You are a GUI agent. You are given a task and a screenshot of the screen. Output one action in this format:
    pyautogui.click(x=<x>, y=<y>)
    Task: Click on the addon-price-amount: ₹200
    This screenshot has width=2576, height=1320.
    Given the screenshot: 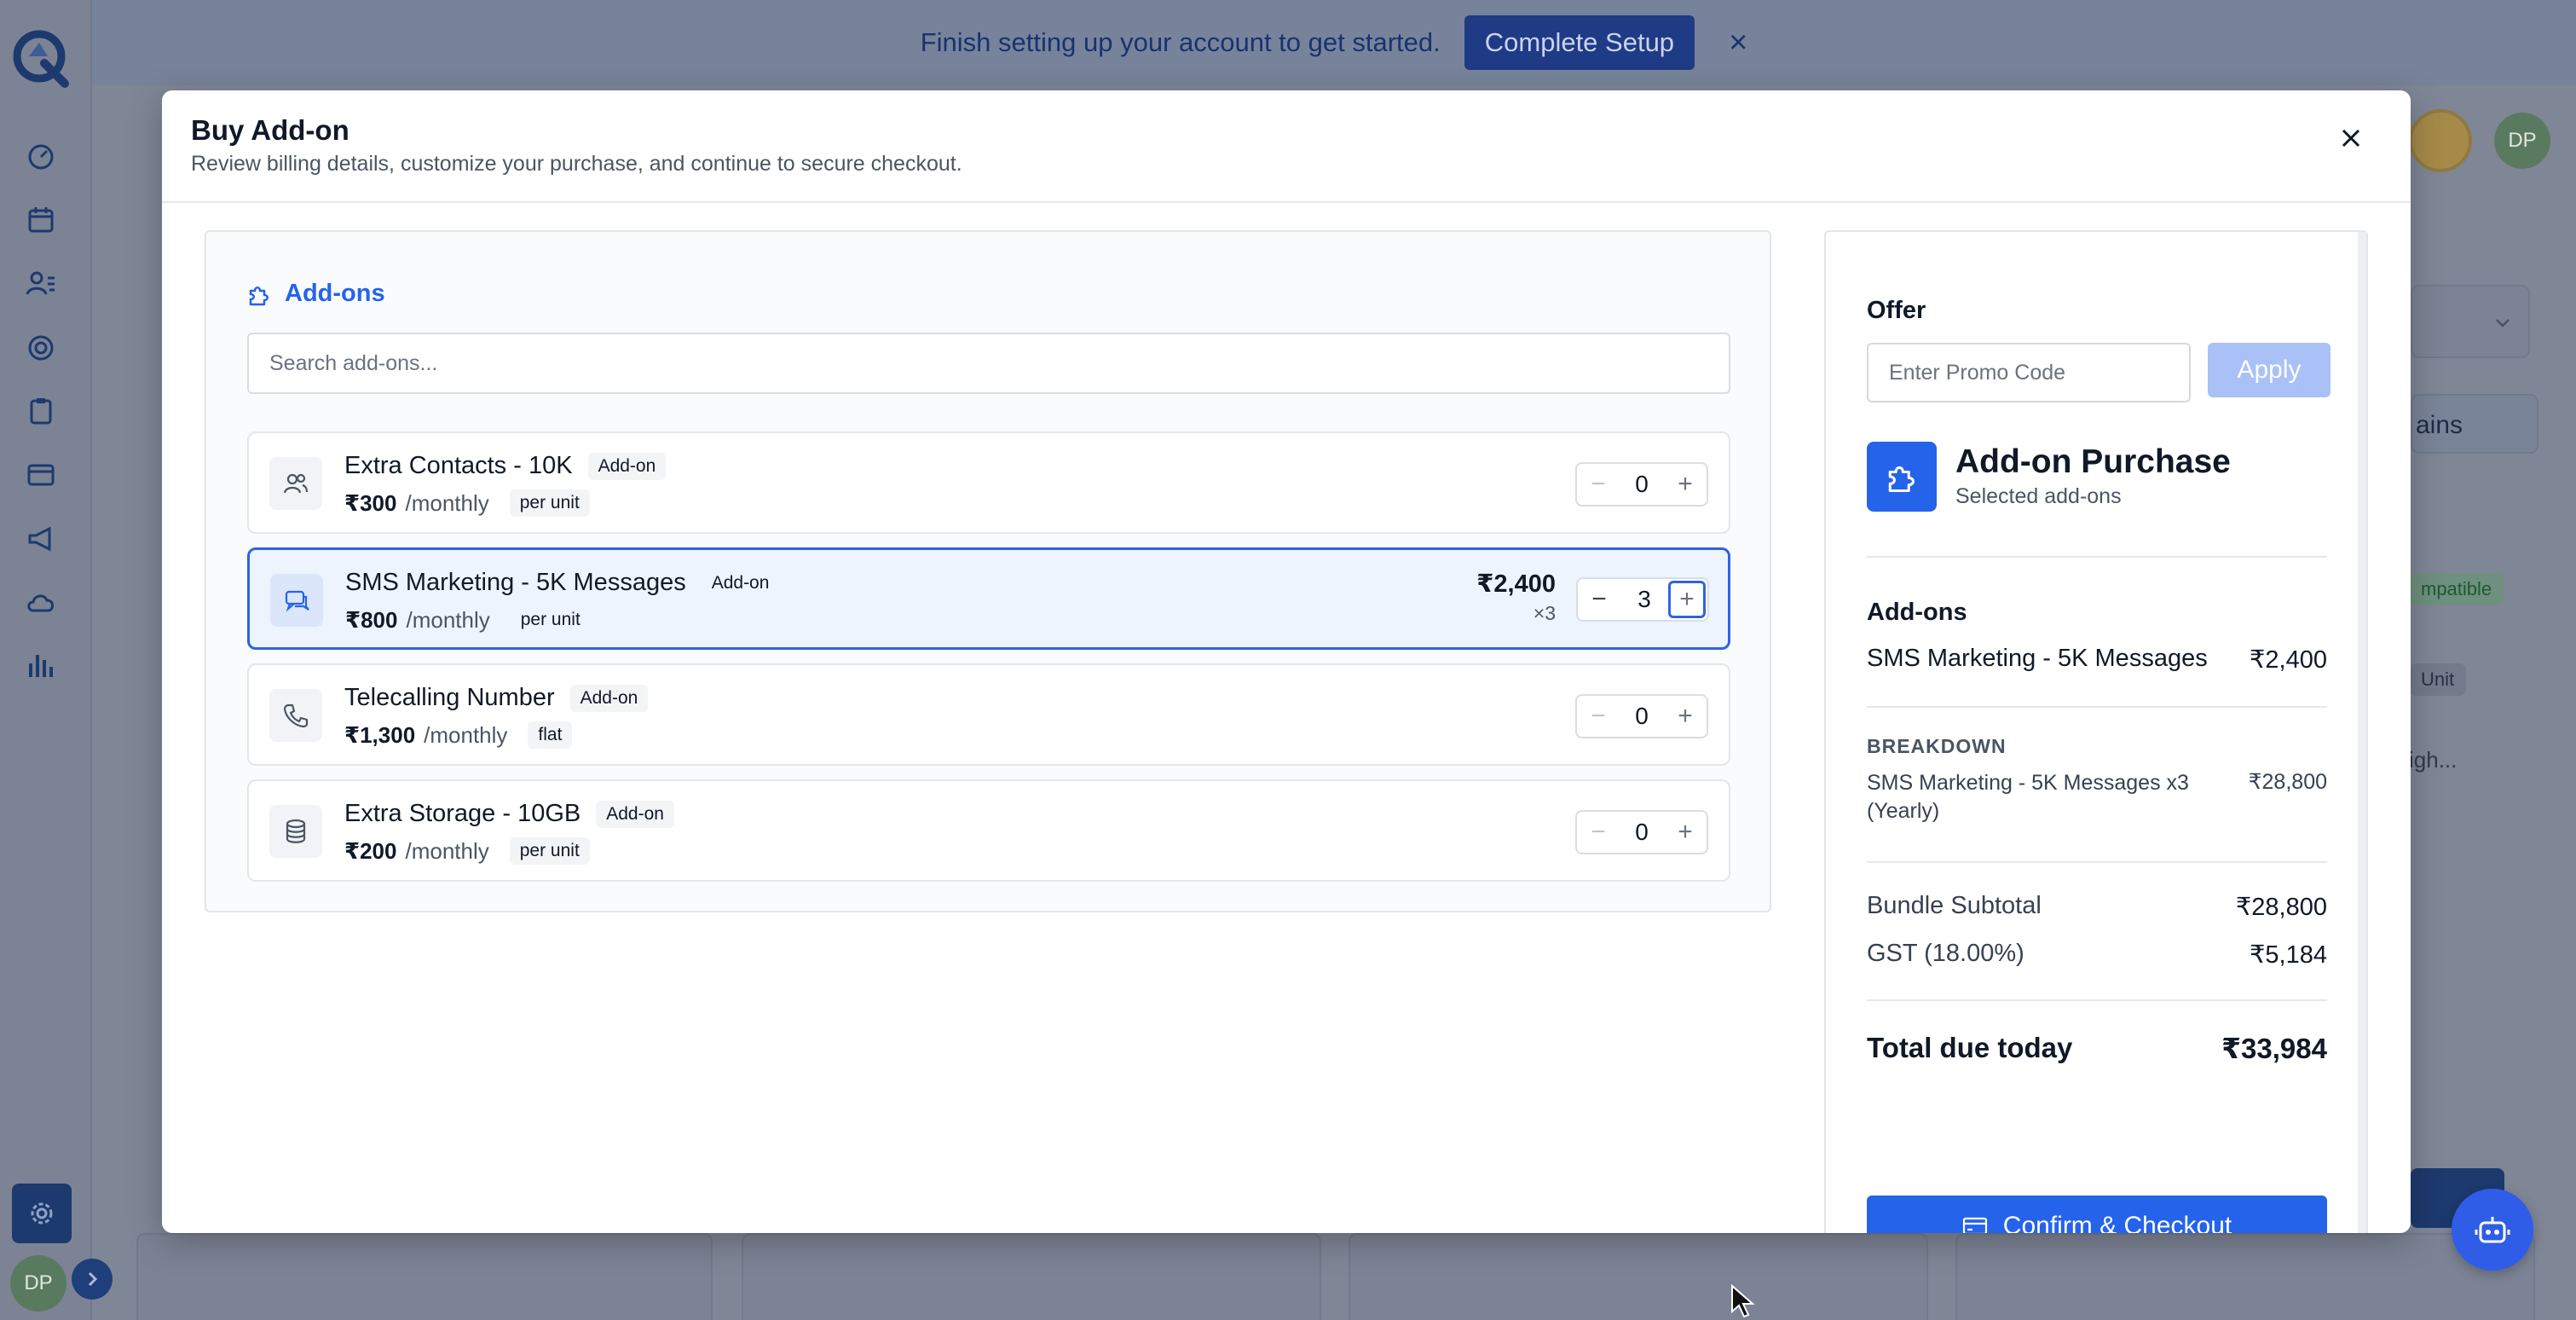 What is the action you would take?
    pyautogui.click(x=370, y=850)
    